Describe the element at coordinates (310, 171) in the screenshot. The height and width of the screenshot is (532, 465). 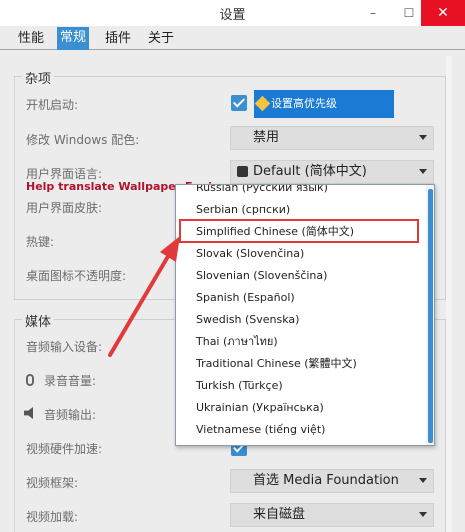
I see `ui-language-value: Default (简体中文)` at that location.